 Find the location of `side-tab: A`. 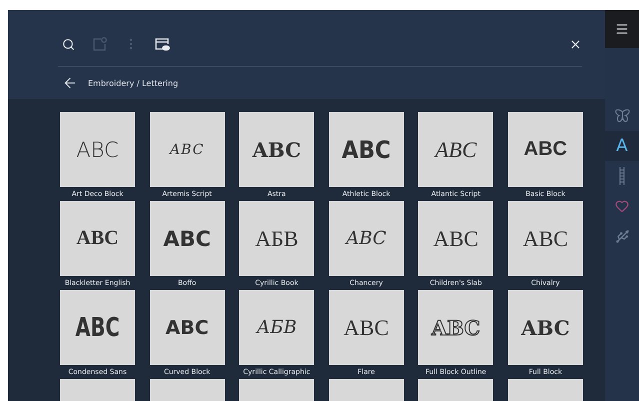

side-tab: A is located at coordinates (622, 146).